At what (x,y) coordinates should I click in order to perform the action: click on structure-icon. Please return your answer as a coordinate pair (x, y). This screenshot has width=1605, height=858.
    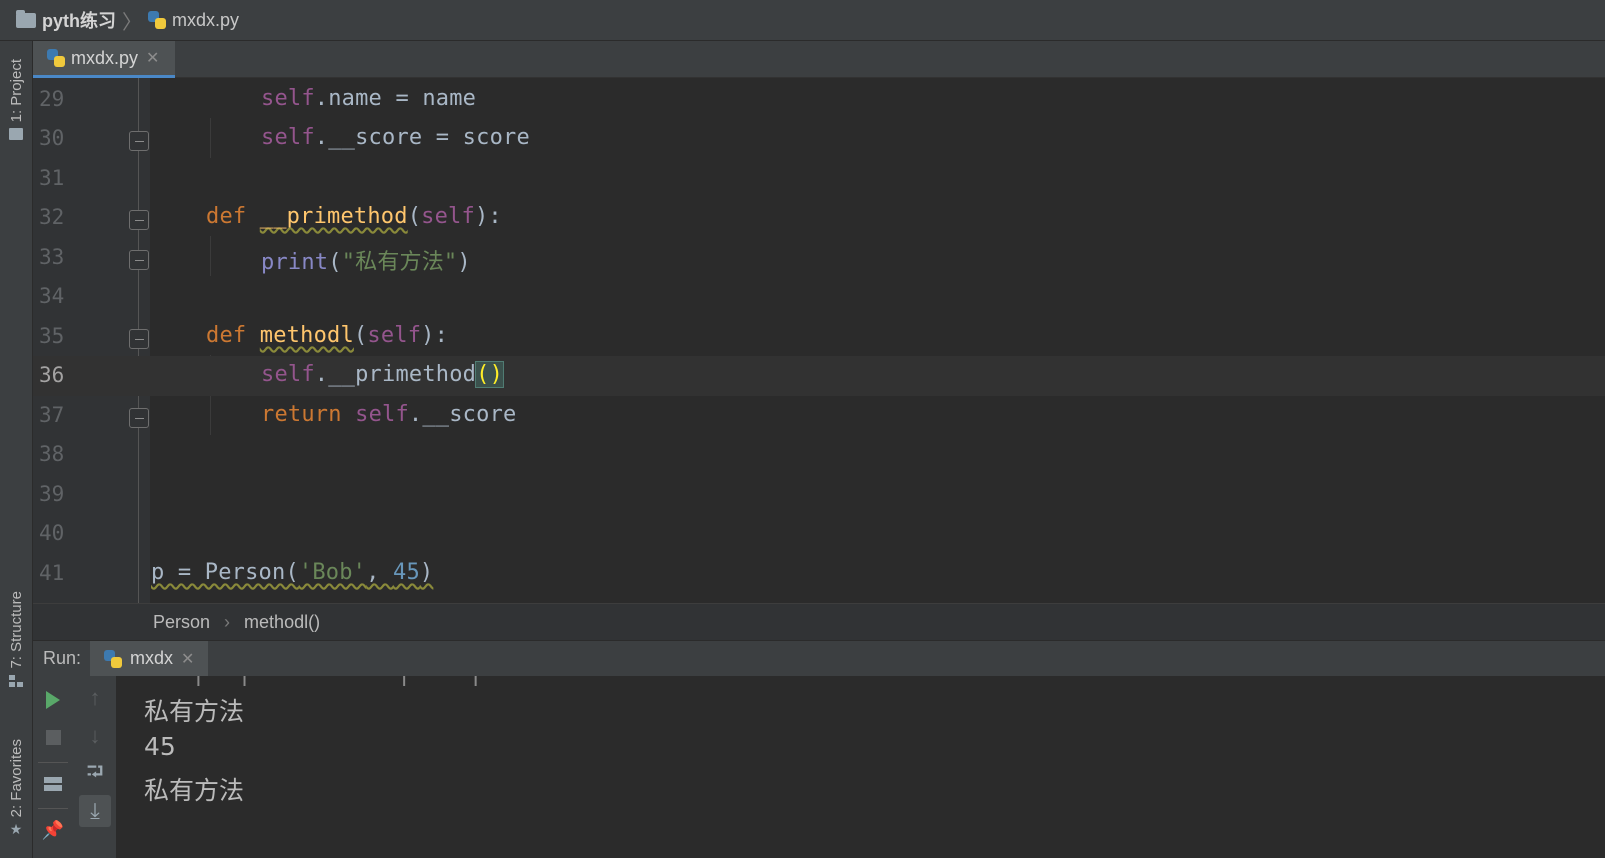
    Looking at the image, I should click on (16, 680).